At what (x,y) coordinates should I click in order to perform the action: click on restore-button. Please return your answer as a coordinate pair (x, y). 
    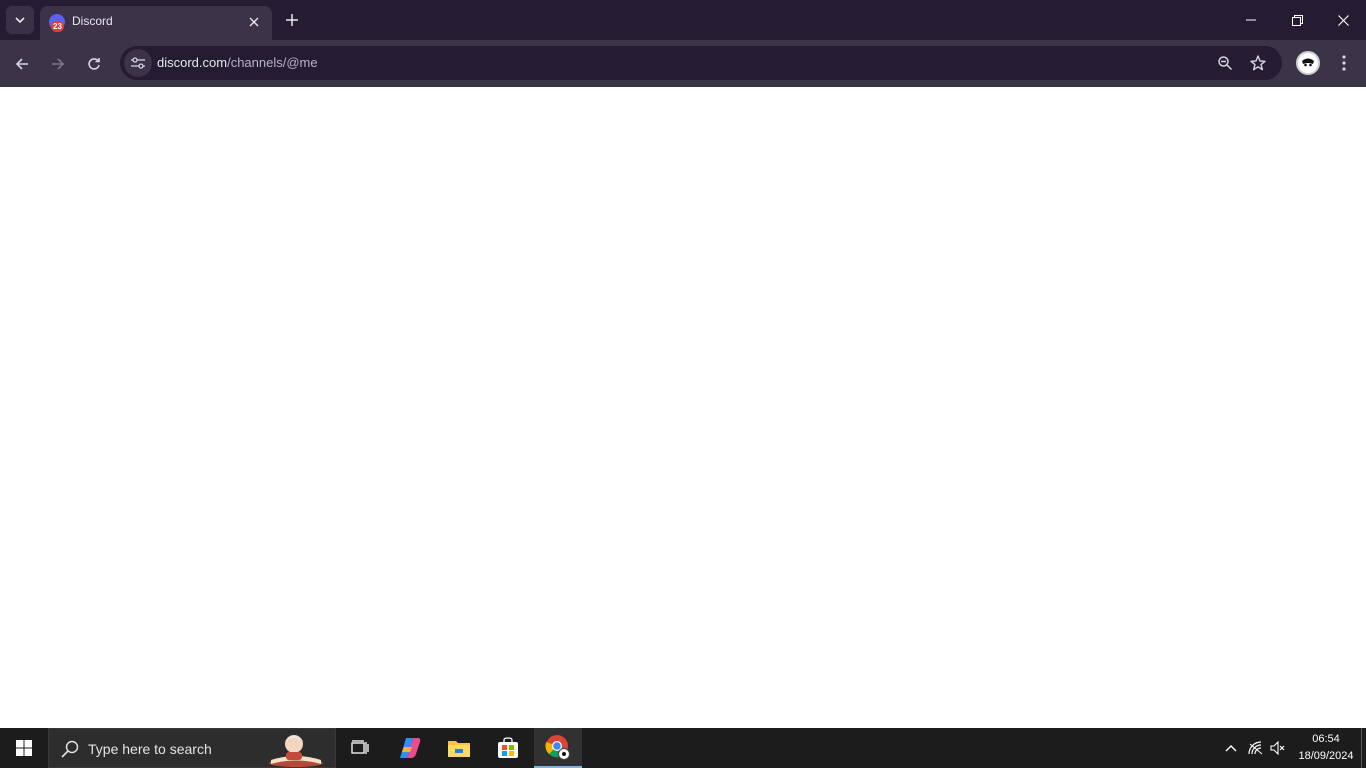
    Looking at the image, I should click on (1297, 20).